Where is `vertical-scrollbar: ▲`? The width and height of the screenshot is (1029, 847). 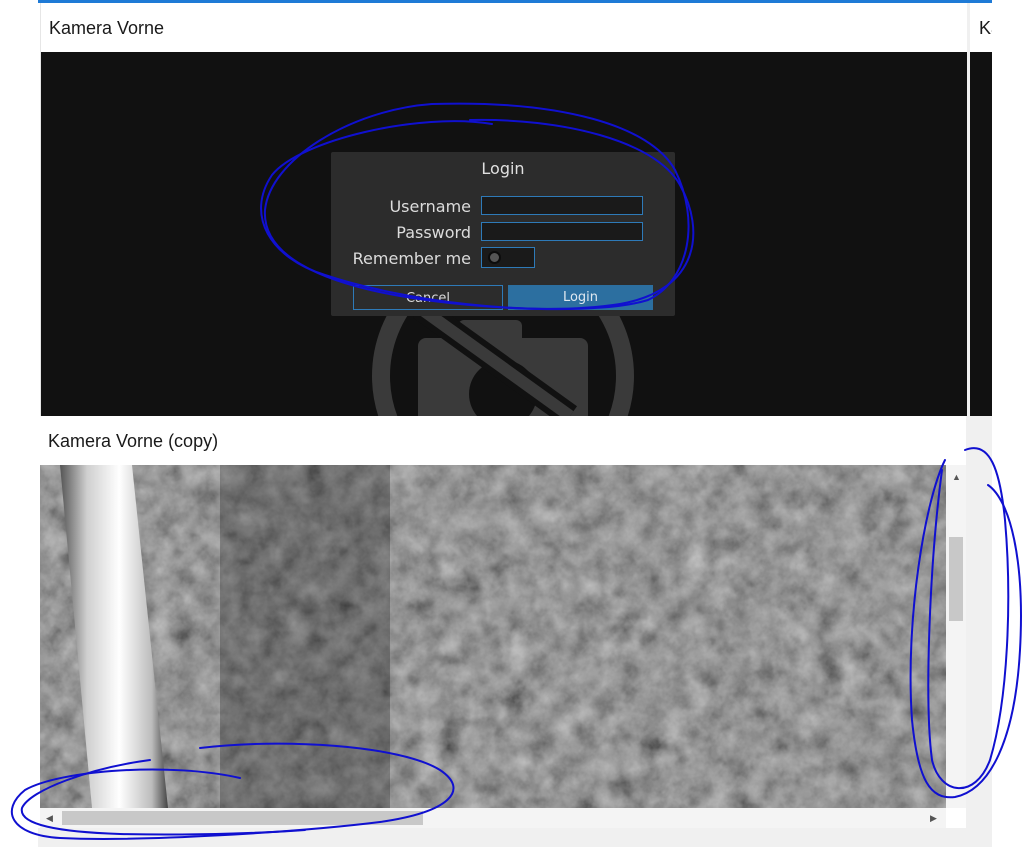 vertical-scrollbar: ▲ is located at coordinates (956, 636).